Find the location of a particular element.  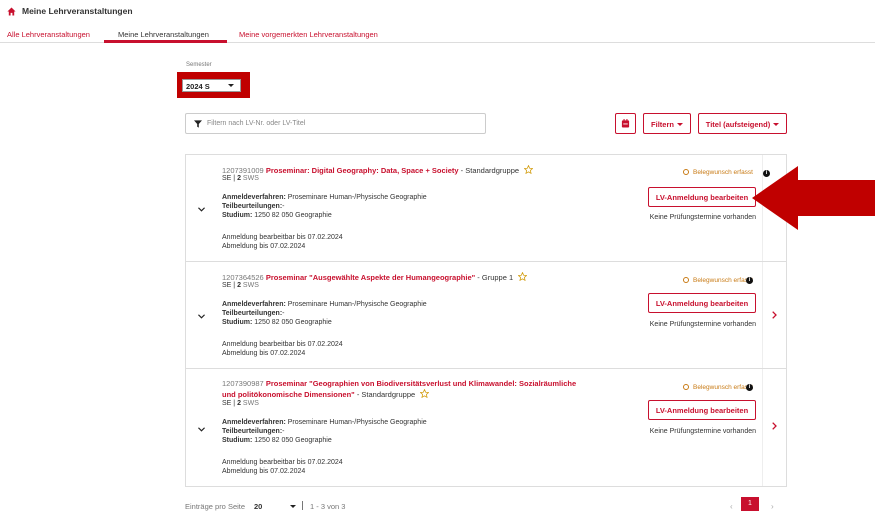

calendar-button is located at coordinates (625, 123).